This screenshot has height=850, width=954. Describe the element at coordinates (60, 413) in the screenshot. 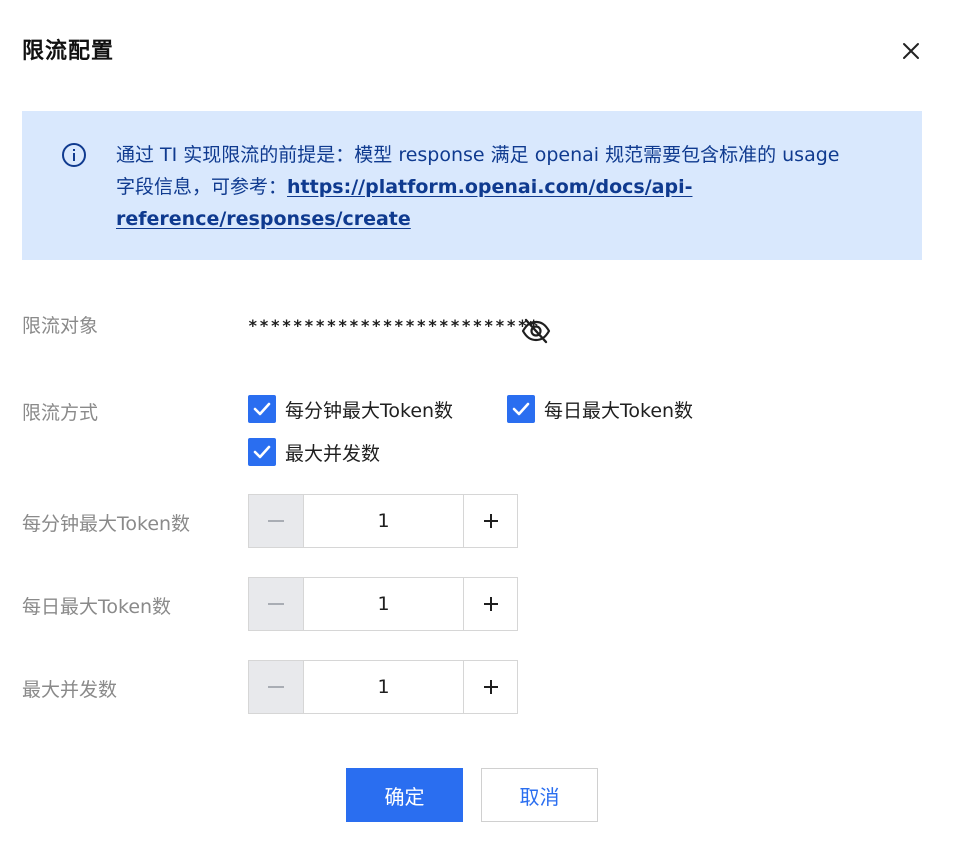

I see `method-label: 限流方式` at that location.